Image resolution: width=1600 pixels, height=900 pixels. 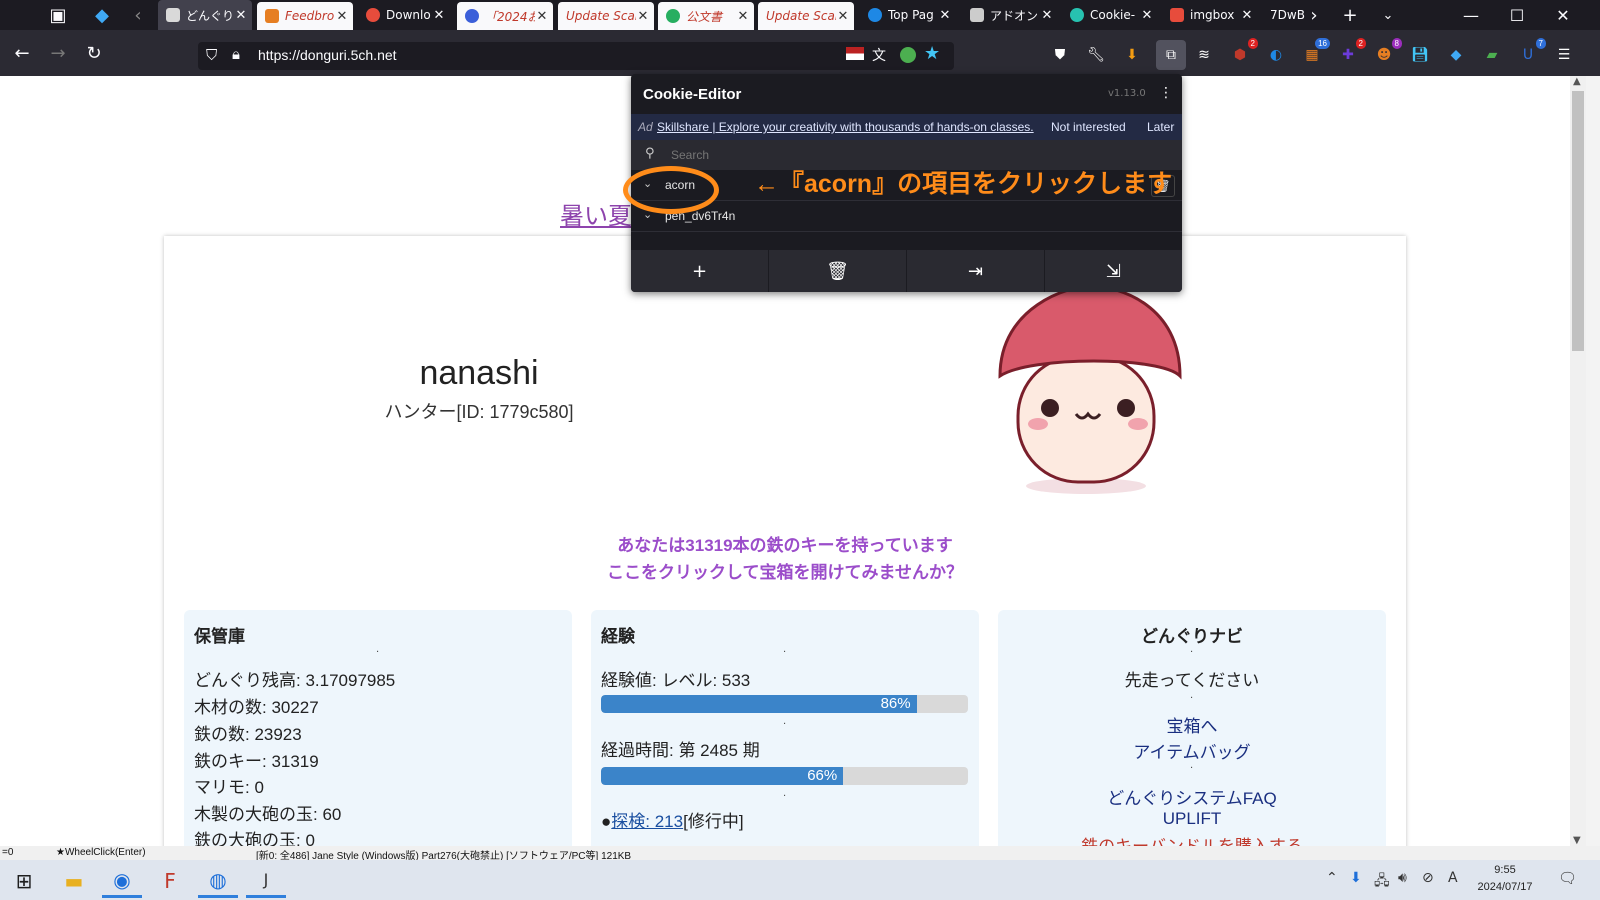 What do you see at coordinates (1171, 55) in the screenshot?
I see `extensions-puzzle-icon: ⧉` at bounding box center [1171, 55].